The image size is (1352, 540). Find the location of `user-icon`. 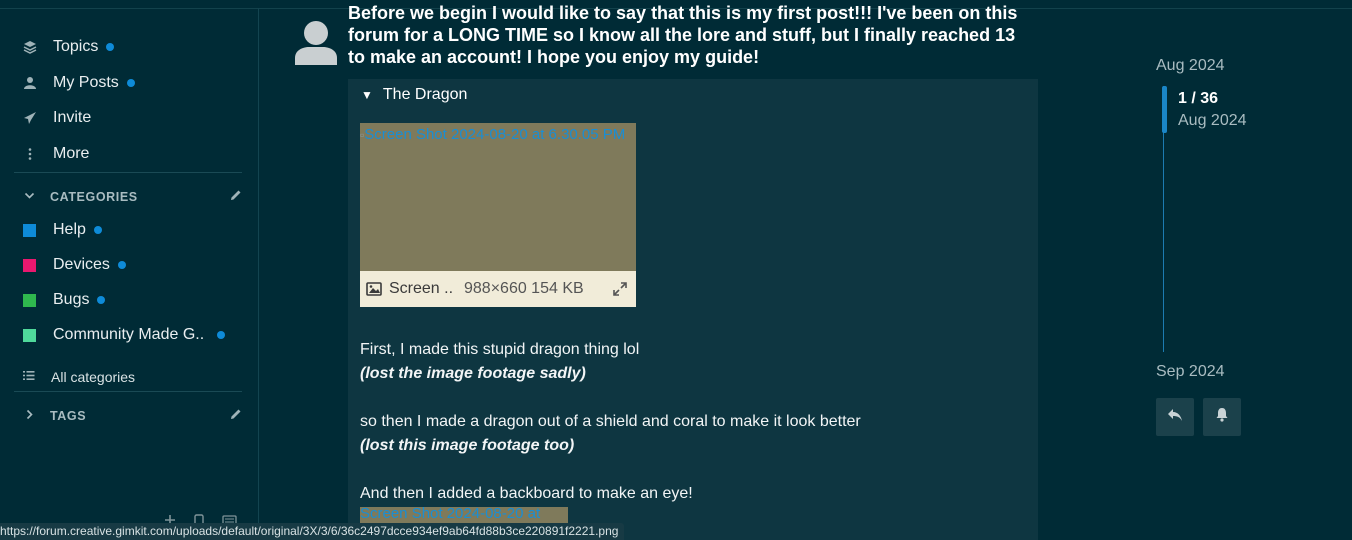

user-icon is located at coordinates (30, 83).